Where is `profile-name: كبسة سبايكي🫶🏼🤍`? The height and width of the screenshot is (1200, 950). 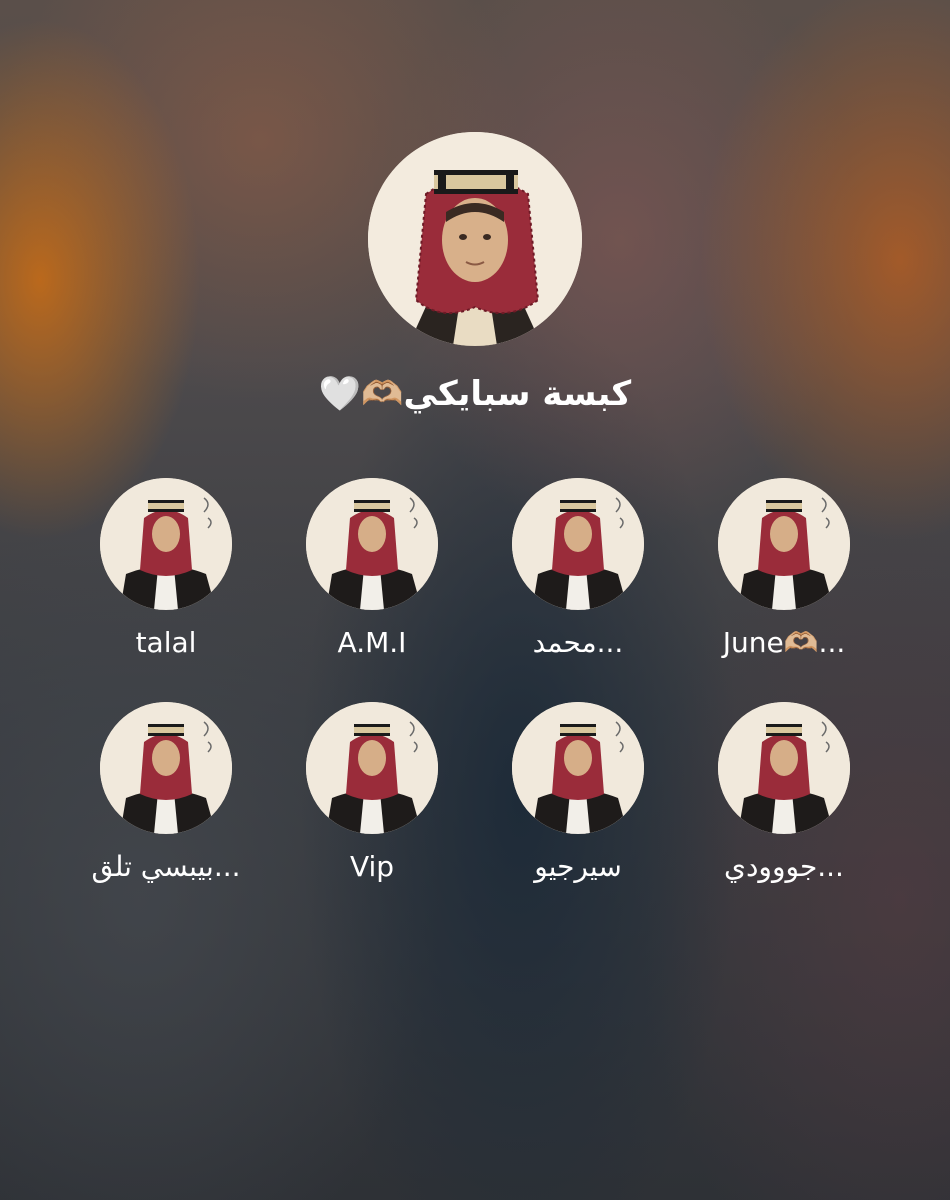 profile-name: كبسة سبايكي🫶🏼🤍 is located at coordinates (475, 394).